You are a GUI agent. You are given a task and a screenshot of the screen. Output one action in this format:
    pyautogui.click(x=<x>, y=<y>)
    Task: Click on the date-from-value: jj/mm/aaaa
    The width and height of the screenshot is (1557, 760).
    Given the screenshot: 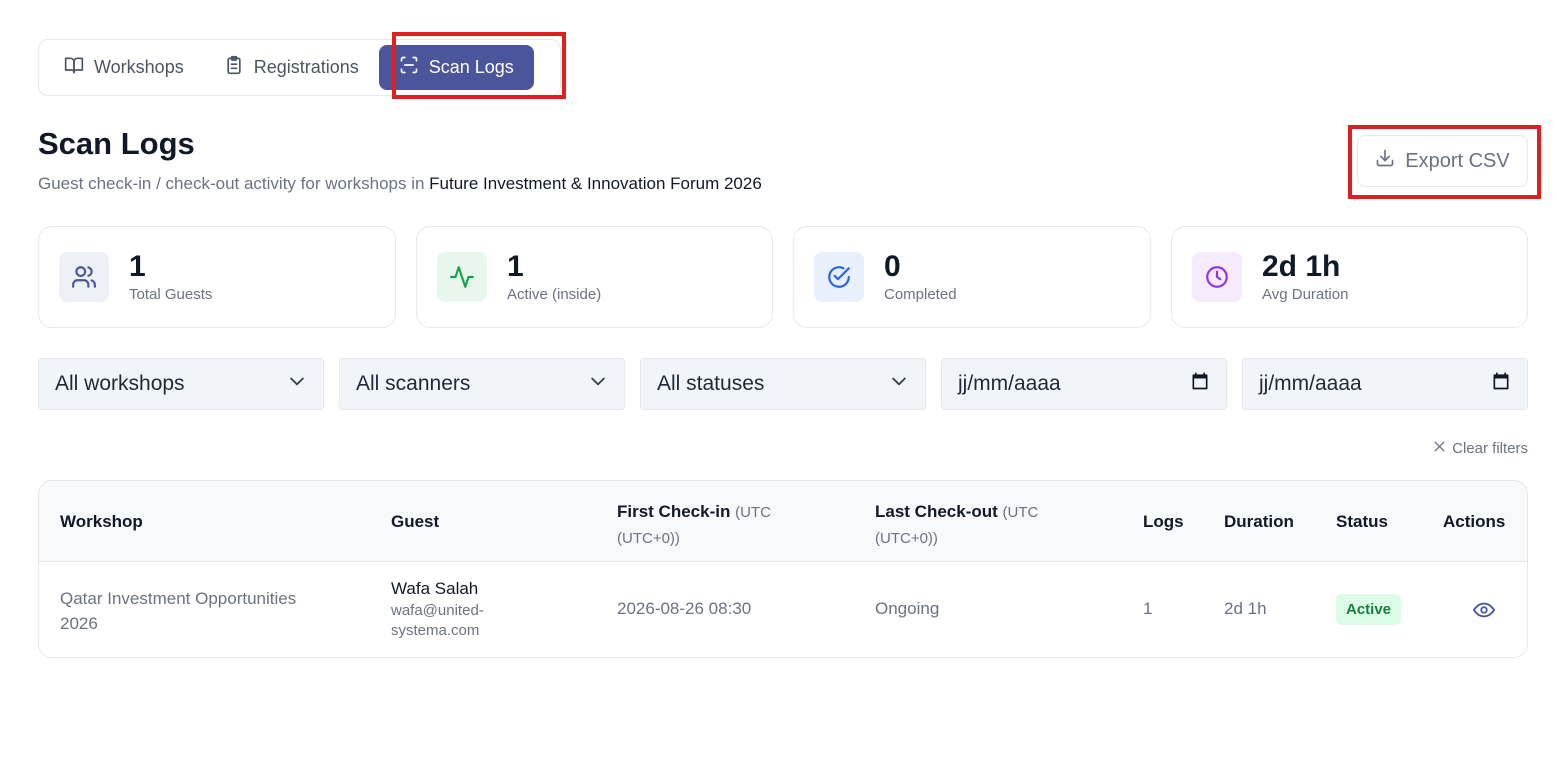 What is the action you would take?
    pyautogui.click(x=1009, y=383)
    